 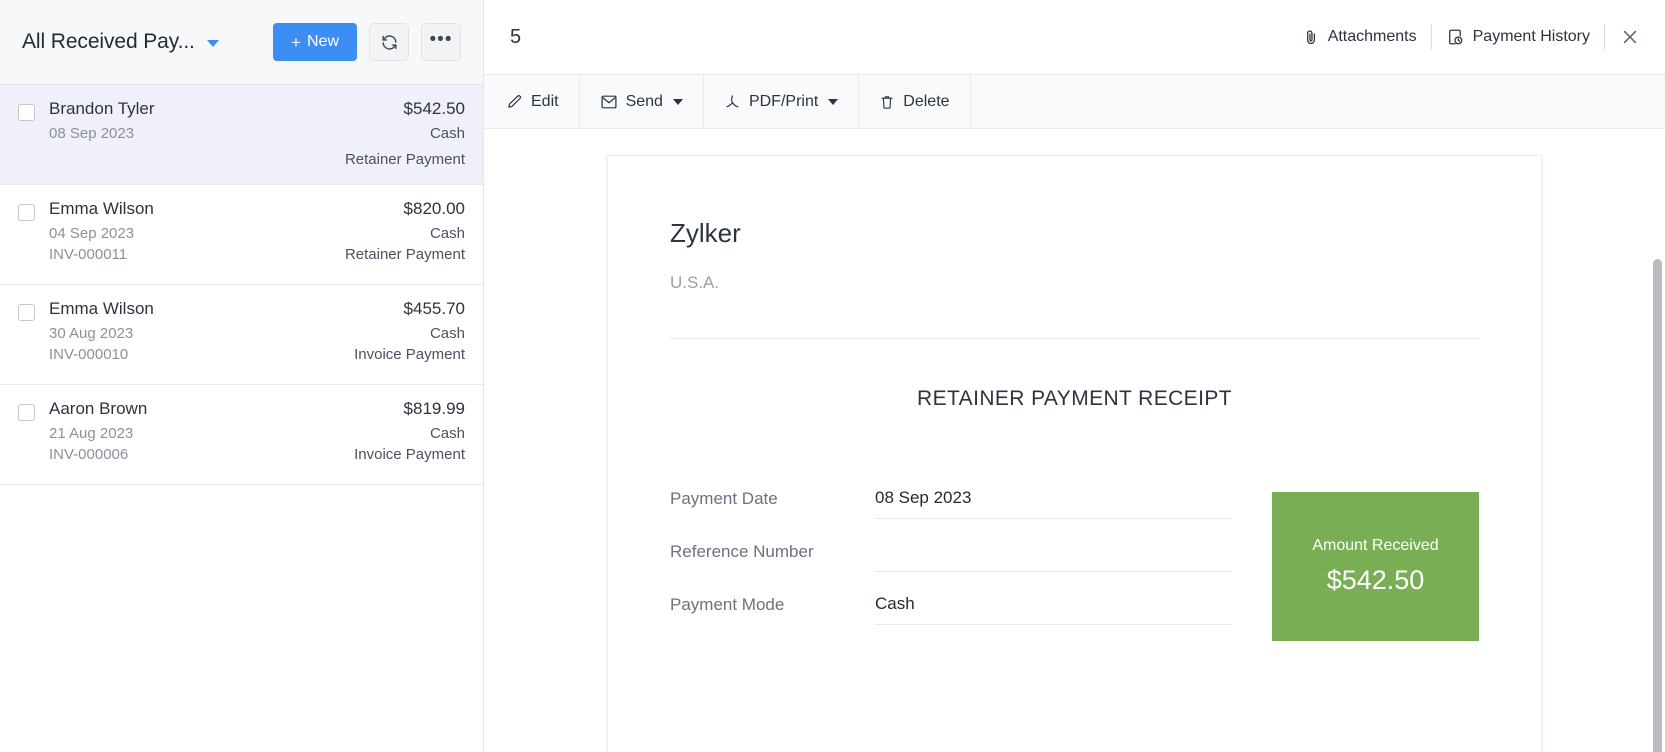 I want to click on attachments-button: Attachments, so click(x=1360, y=37).